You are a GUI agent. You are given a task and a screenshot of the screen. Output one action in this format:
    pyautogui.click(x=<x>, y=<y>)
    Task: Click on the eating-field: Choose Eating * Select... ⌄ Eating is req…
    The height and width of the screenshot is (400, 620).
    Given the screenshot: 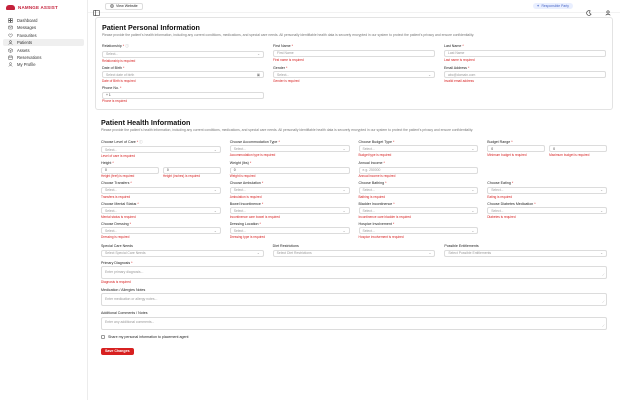 What is the action you would take?
    pyautogui.click(x=547, y=190)
    